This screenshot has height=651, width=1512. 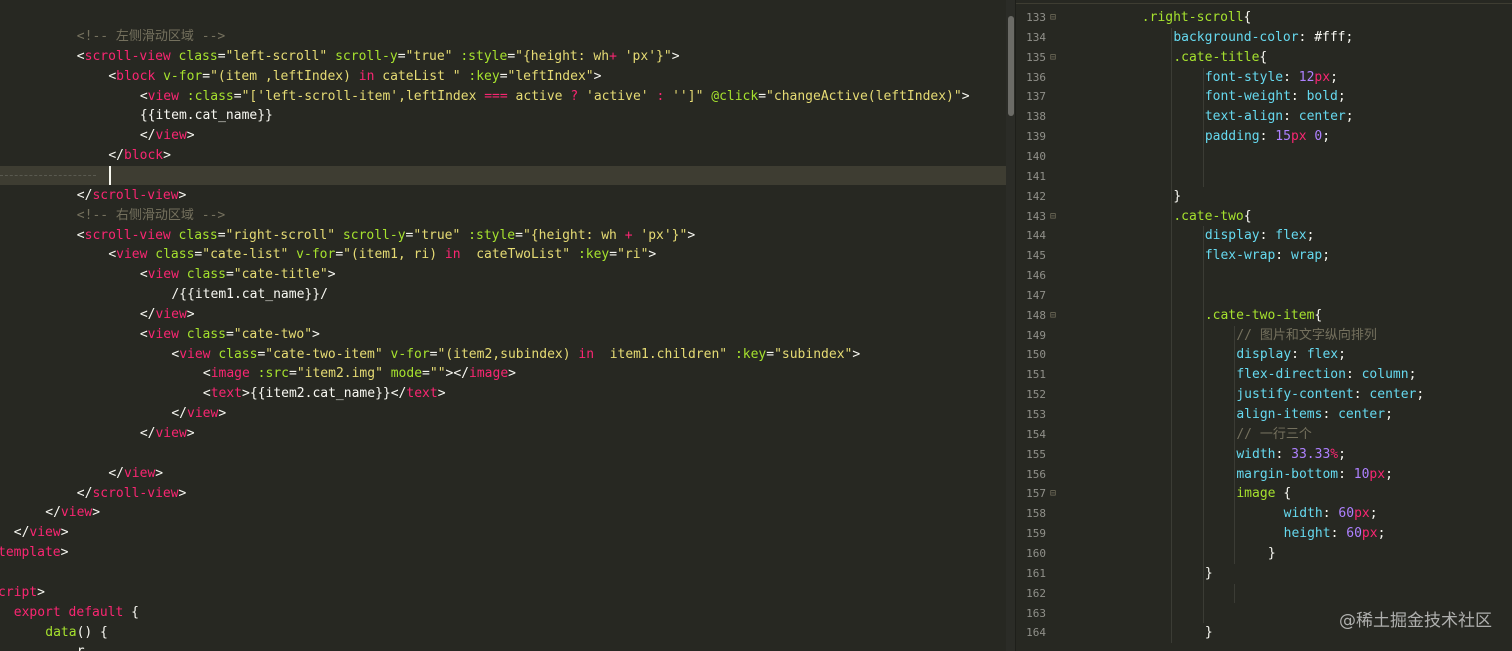 What do you see at coordinates (1011, 66) in the screenshot?
I see `left-scrollbar-thumb` at bounding box center [1011, 66].